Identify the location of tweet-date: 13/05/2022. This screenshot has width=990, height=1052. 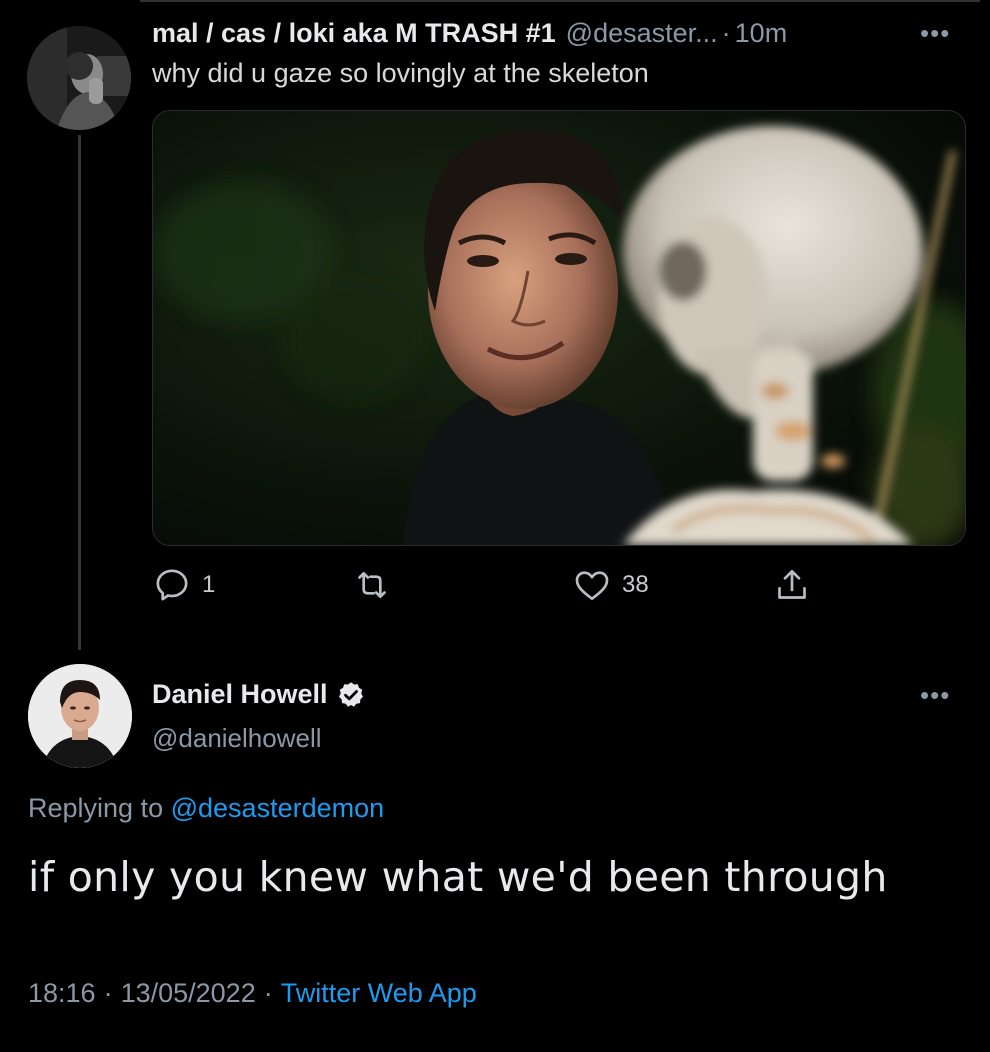
(188, 993).